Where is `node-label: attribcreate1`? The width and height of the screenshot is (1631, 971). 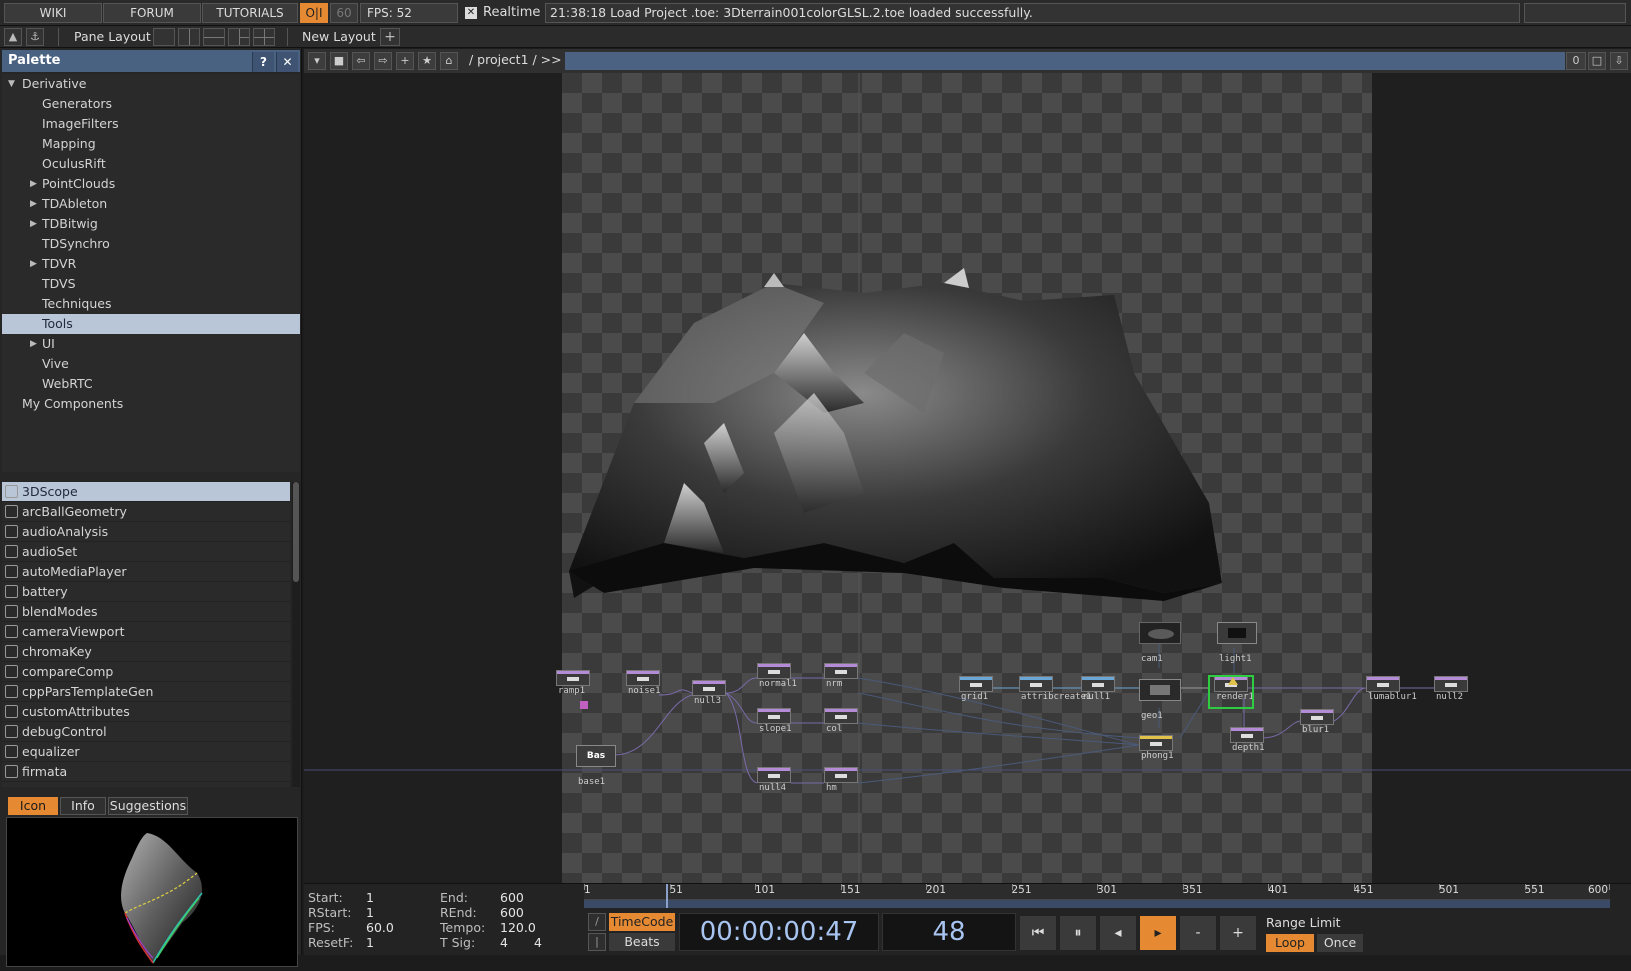 node-label: attribcreate1 is located at coordinates (1056, 697).